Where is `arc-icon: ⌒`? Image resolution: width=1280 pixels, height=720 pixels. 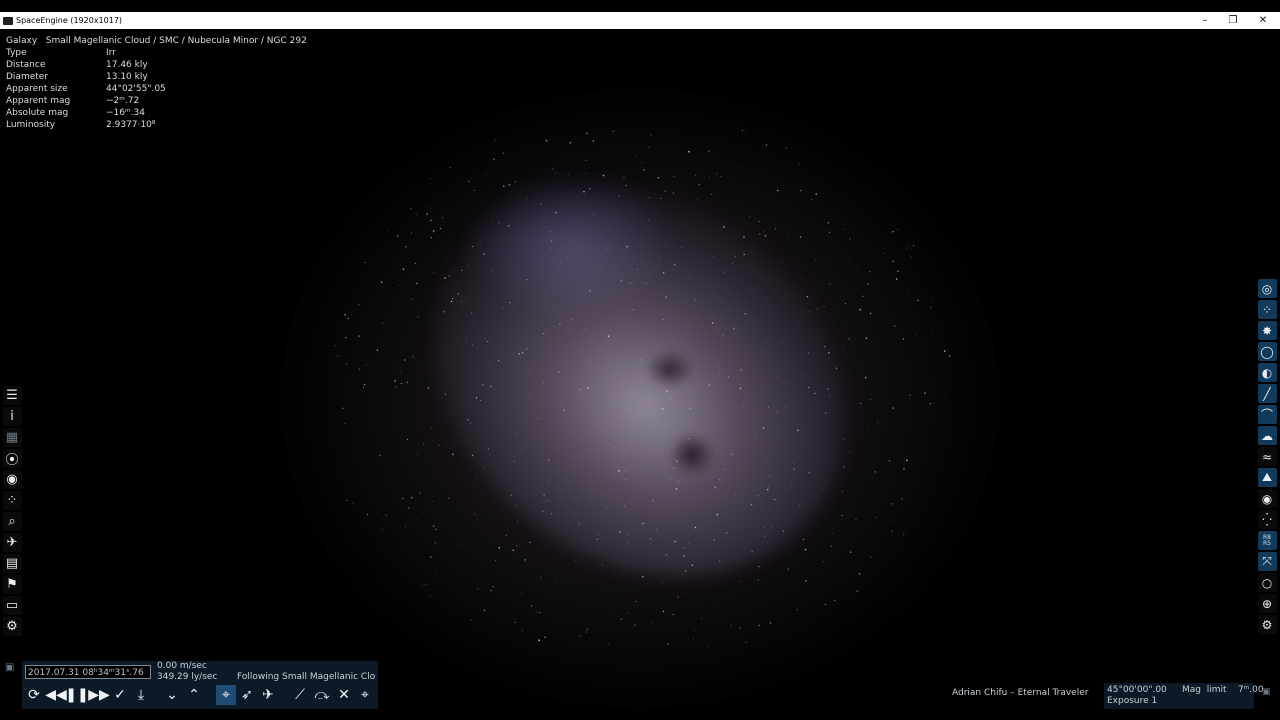
arc-icon: ⌒ is located at coordinates (1267, 414).